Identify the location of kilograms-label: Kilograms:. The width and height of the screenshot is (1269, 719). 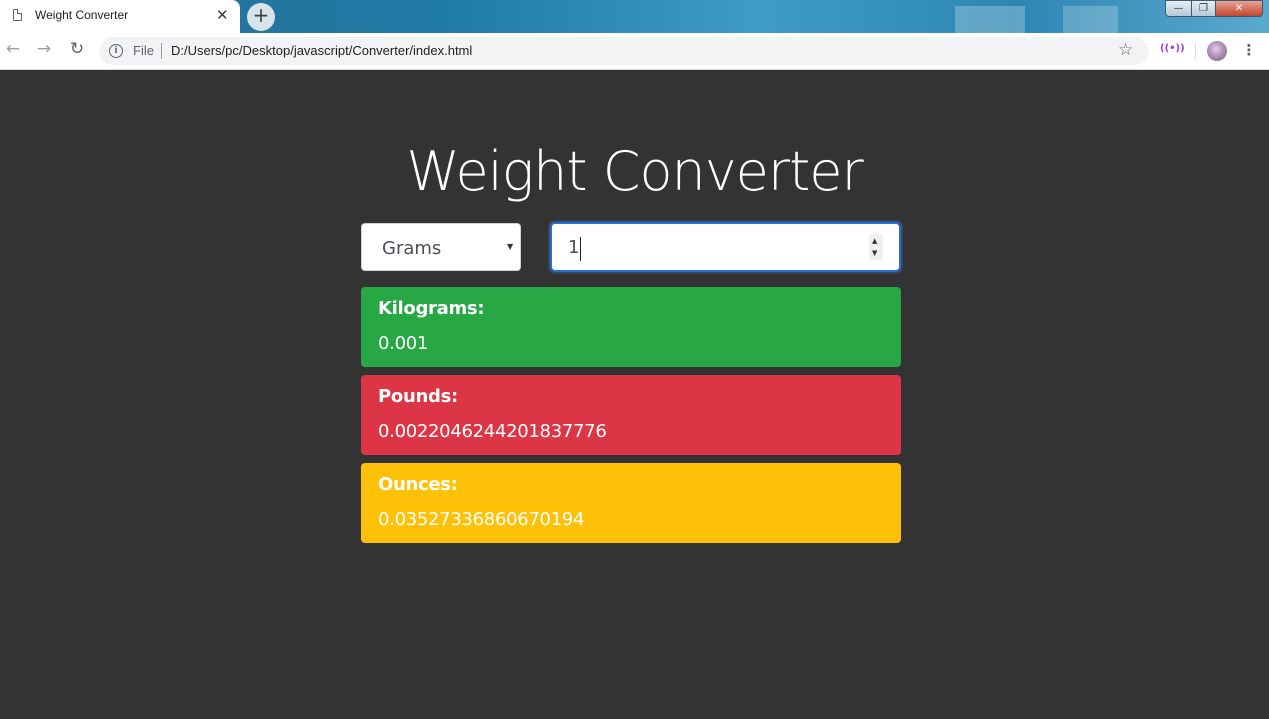
(431, 308).